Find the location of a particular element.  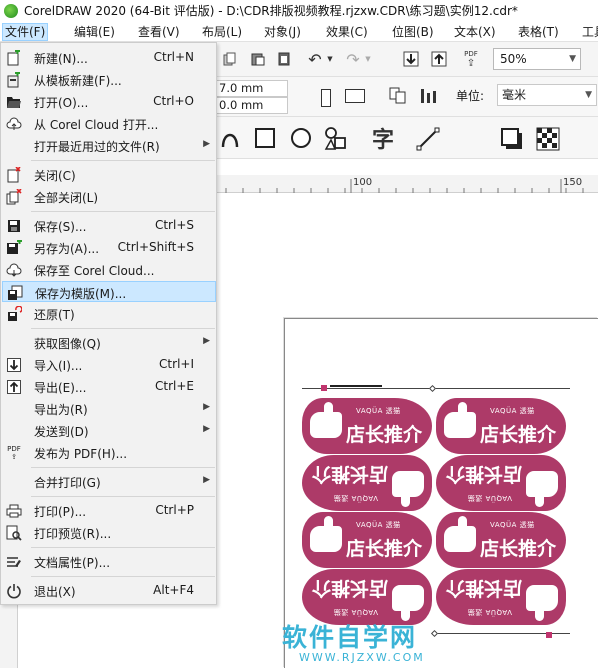

menu-item-exit: 退出(X) Alt+F4 is located at coordinates (109, 590).